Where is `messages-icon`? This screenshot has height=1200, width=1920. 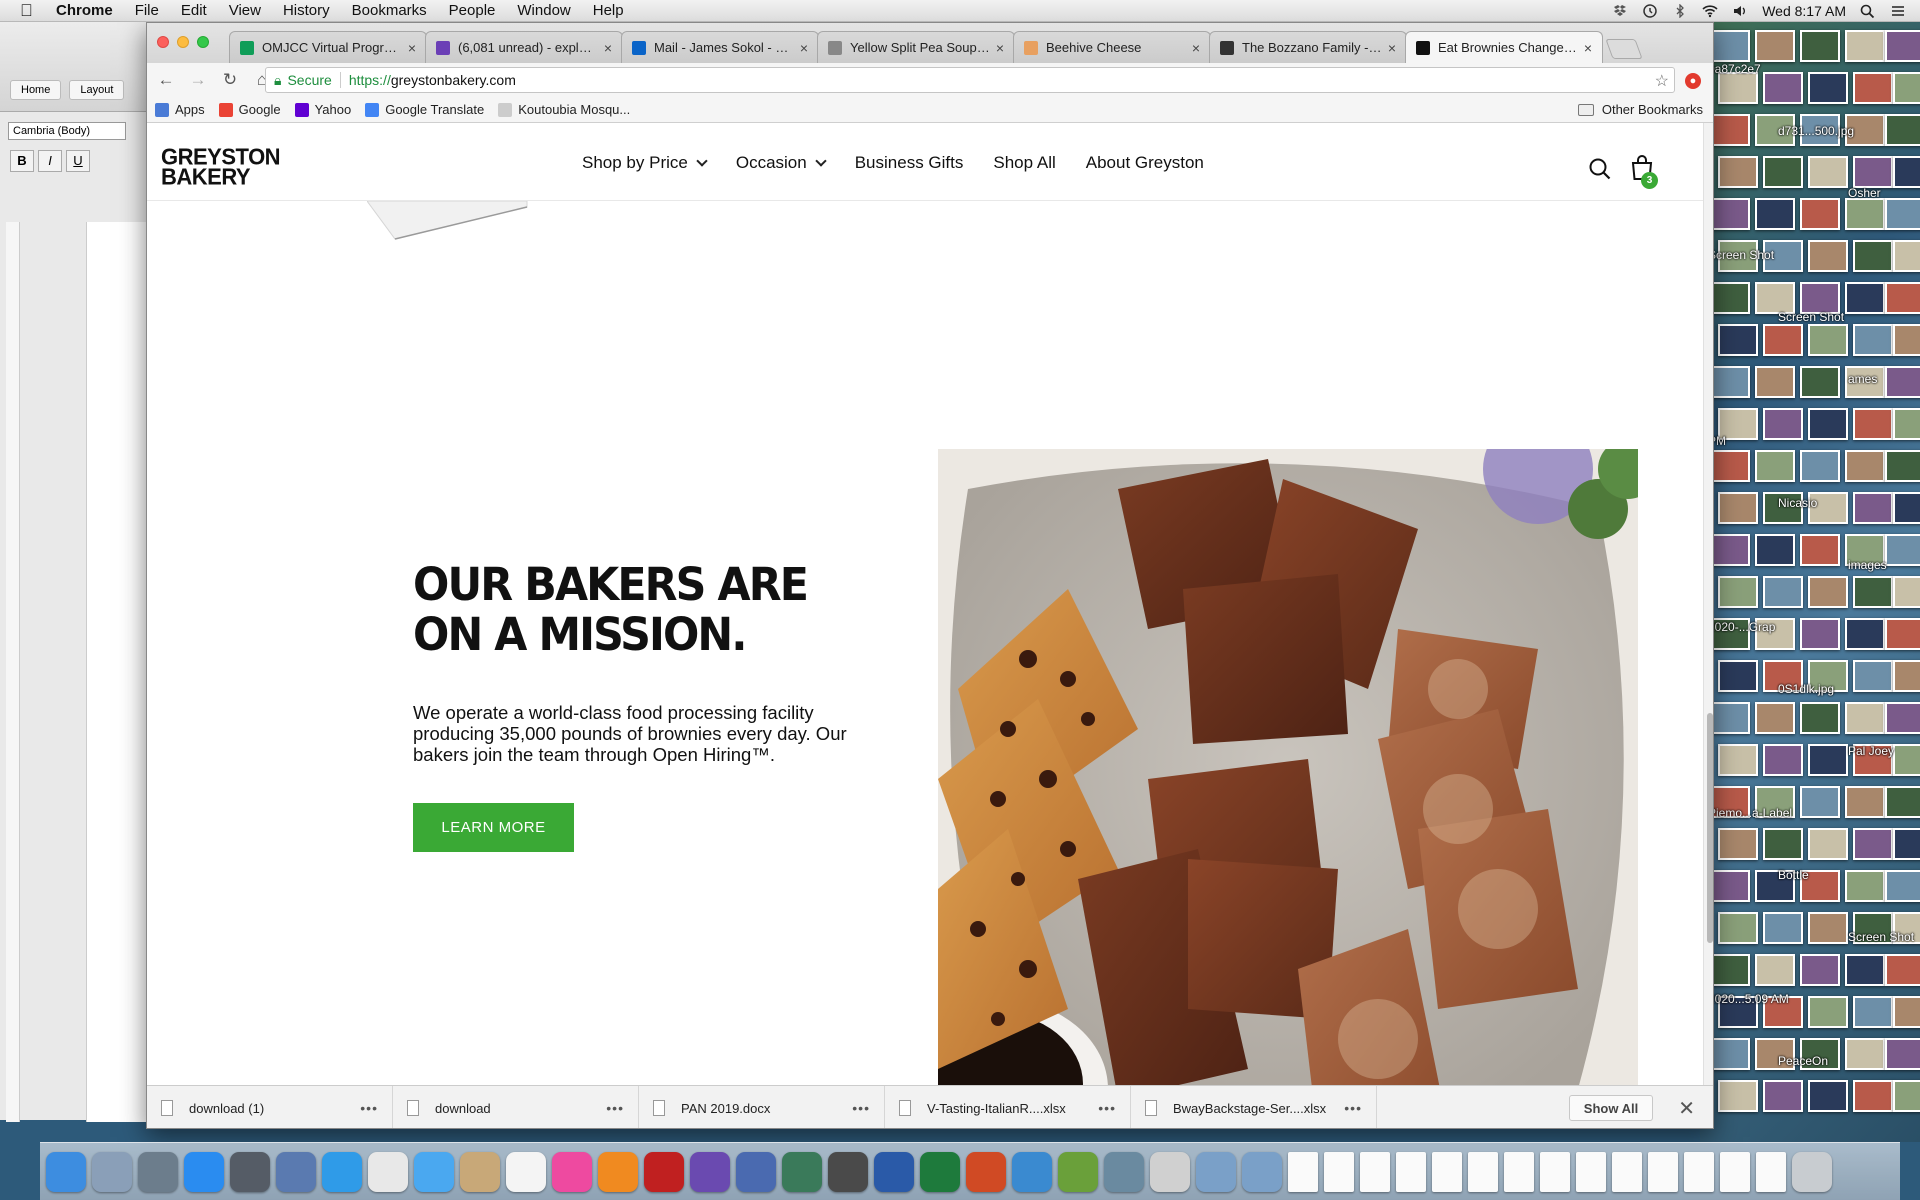
messages-icon is located at coordinates (434, 1171).